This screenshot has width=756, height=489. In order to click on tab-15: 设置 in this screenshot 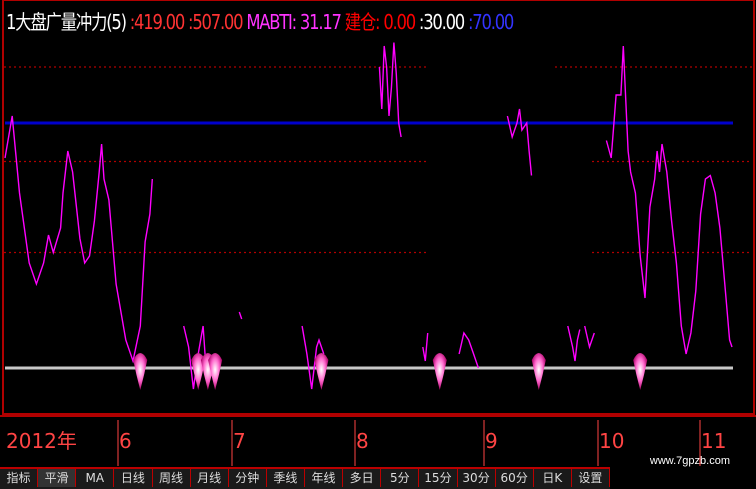, I will do `click(591, 478)`.